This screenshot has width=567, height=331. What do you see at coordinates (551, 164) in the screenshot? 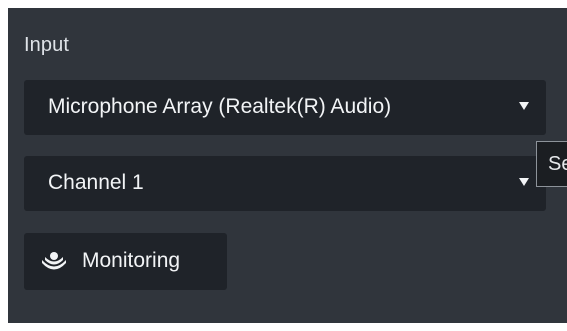
I see `tooltip: Se` at bounding box center [551, 164].